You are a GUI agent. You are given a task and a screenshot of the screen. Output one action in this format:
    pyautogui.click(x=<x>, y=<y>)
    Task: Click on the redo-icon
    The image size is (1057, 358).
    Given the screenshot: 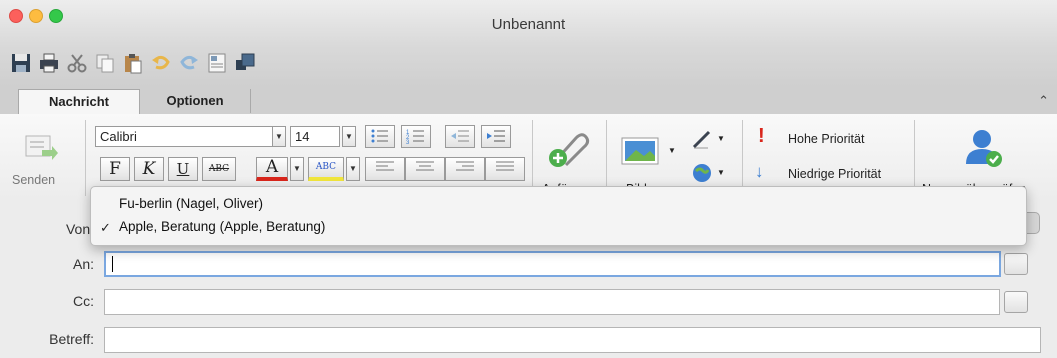 What is the action you would take?
    pyautogui.click(x=189, y=63)
    